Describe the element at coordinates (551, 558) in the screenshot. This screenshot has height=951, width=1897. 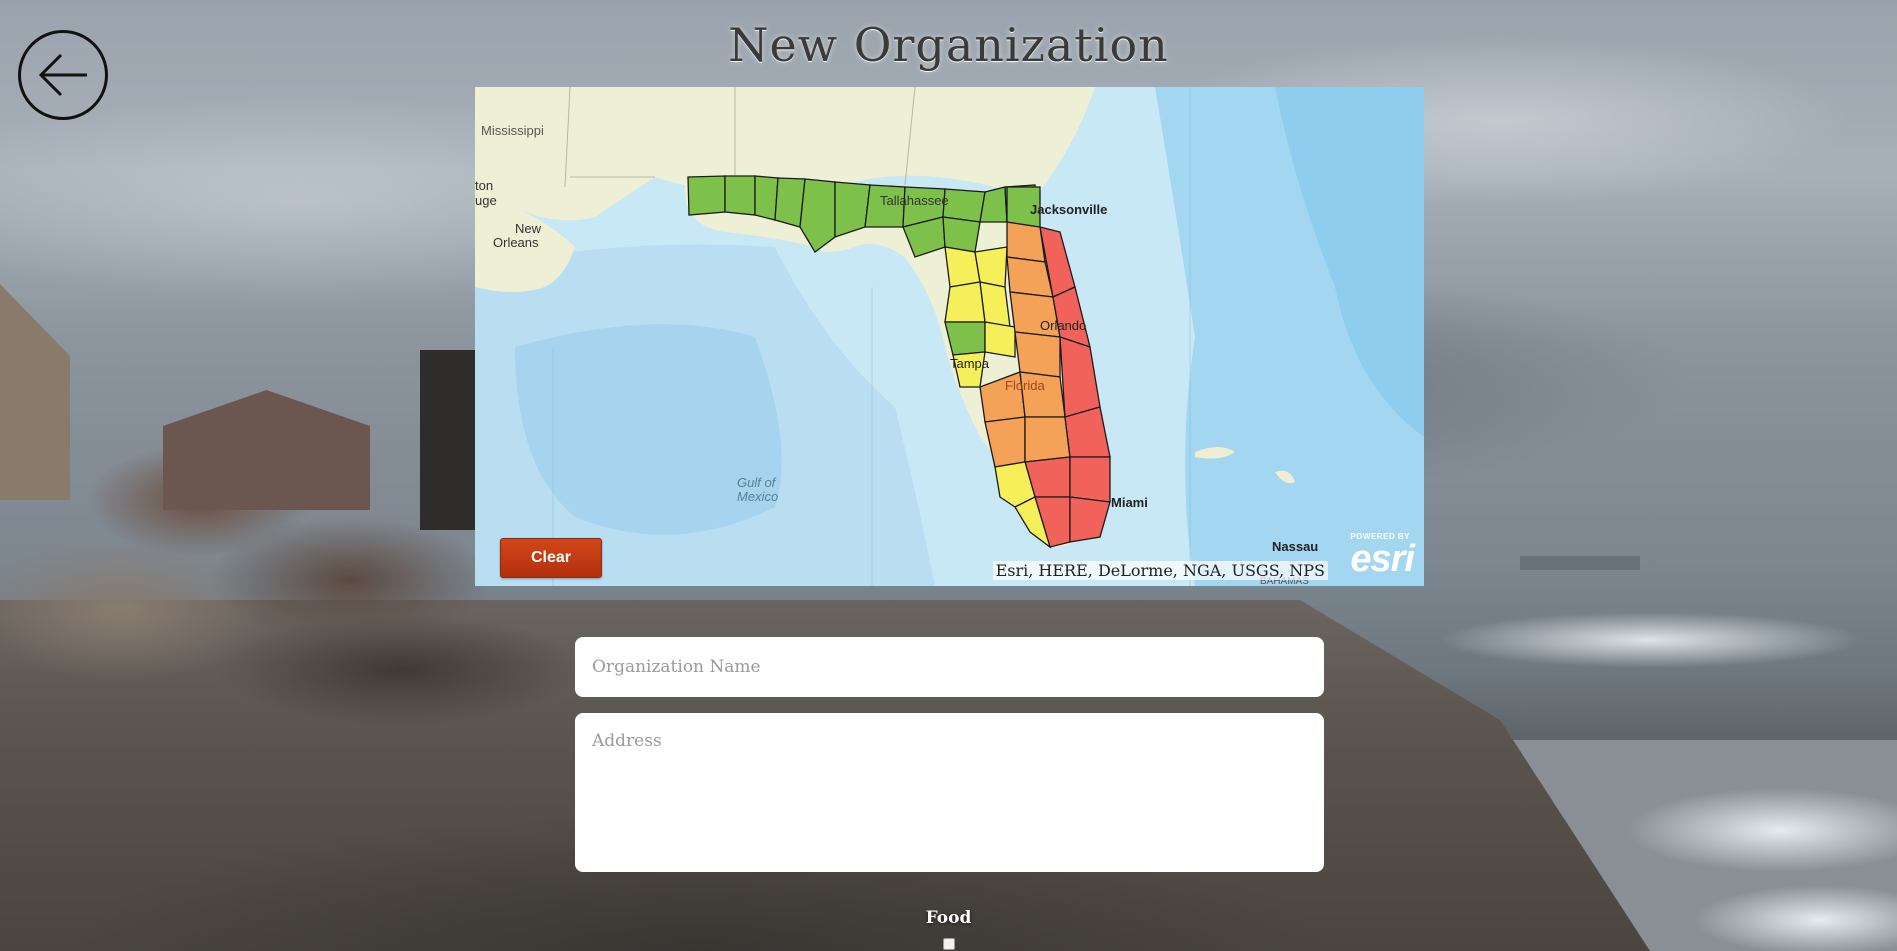
I see `clear-button: Clear` at that location.